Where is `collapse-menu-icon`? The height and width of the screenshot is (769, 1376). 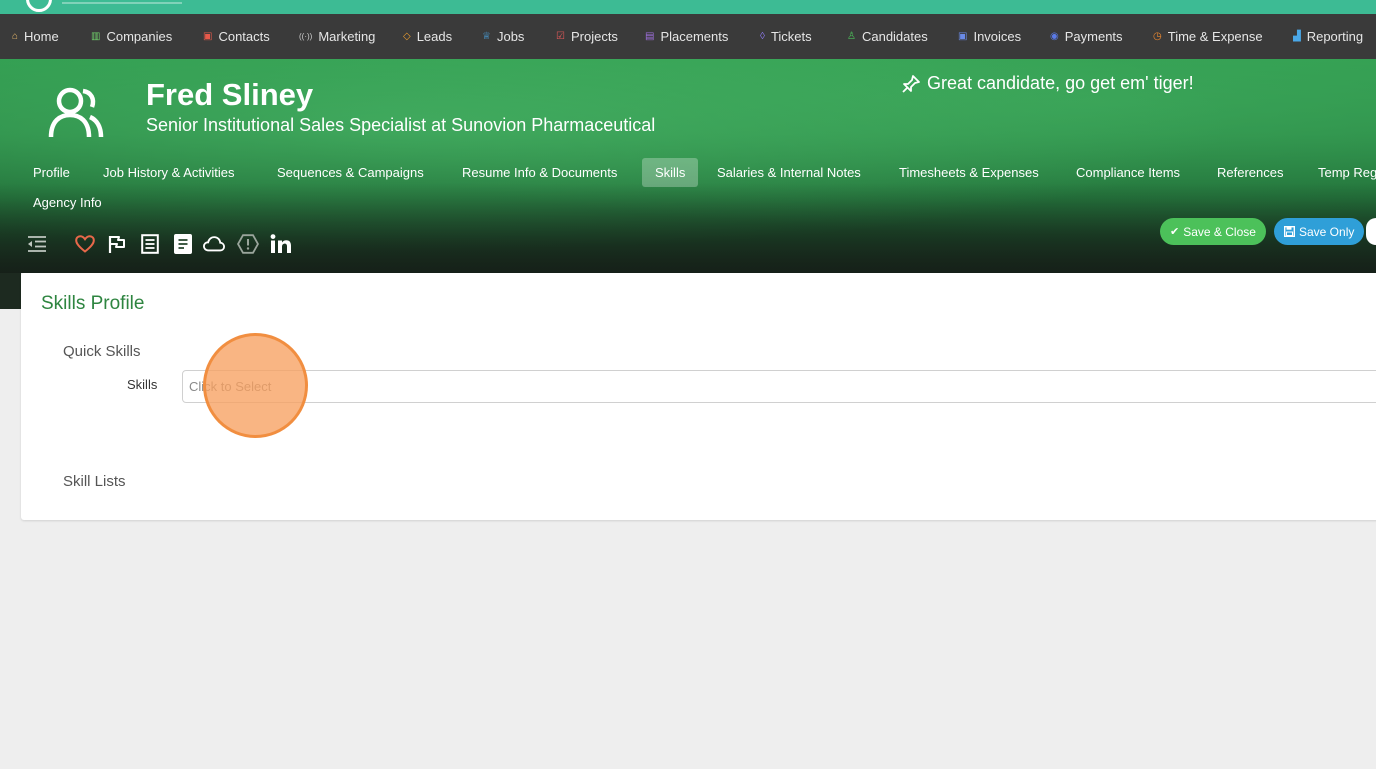
collapse-menu-icon is located at coordinates (37, 244).